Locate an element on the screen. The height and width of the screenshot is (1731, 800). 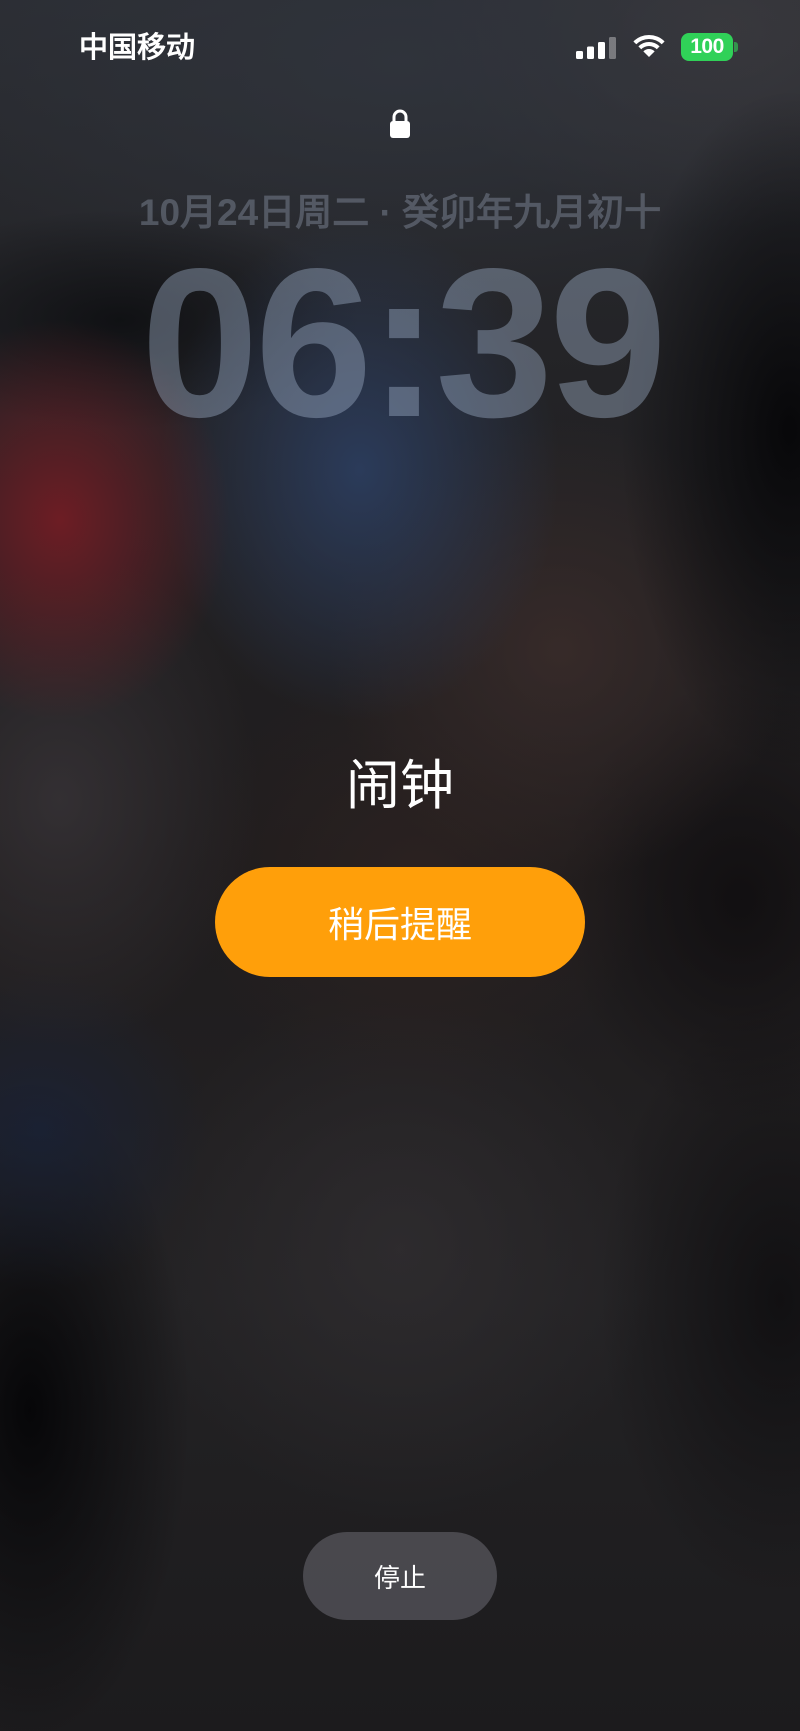
battery-body: 100 is located at coordinates (707, 47).